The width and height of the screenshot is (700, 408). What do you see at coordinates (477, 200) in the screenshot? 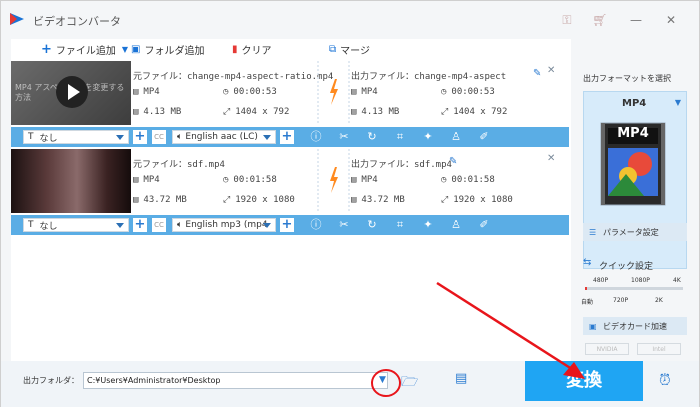
I see `output-resolution: ⤢ 1920 x 1080` at bounding box center [477, 200].